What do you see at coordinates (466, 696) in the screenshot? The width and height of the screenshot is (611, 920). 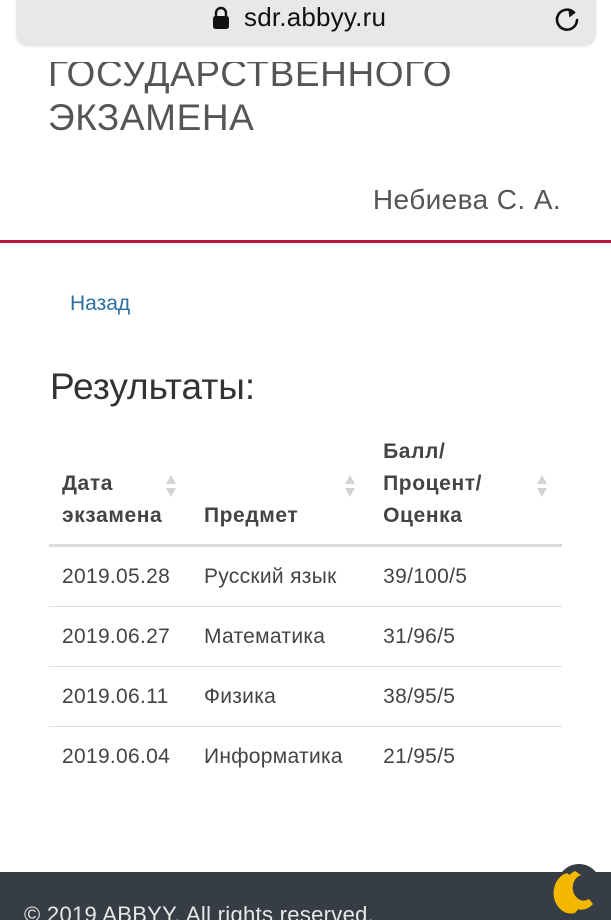 I see `cell-score: 38/95/5` at bounding box center [466, 696].